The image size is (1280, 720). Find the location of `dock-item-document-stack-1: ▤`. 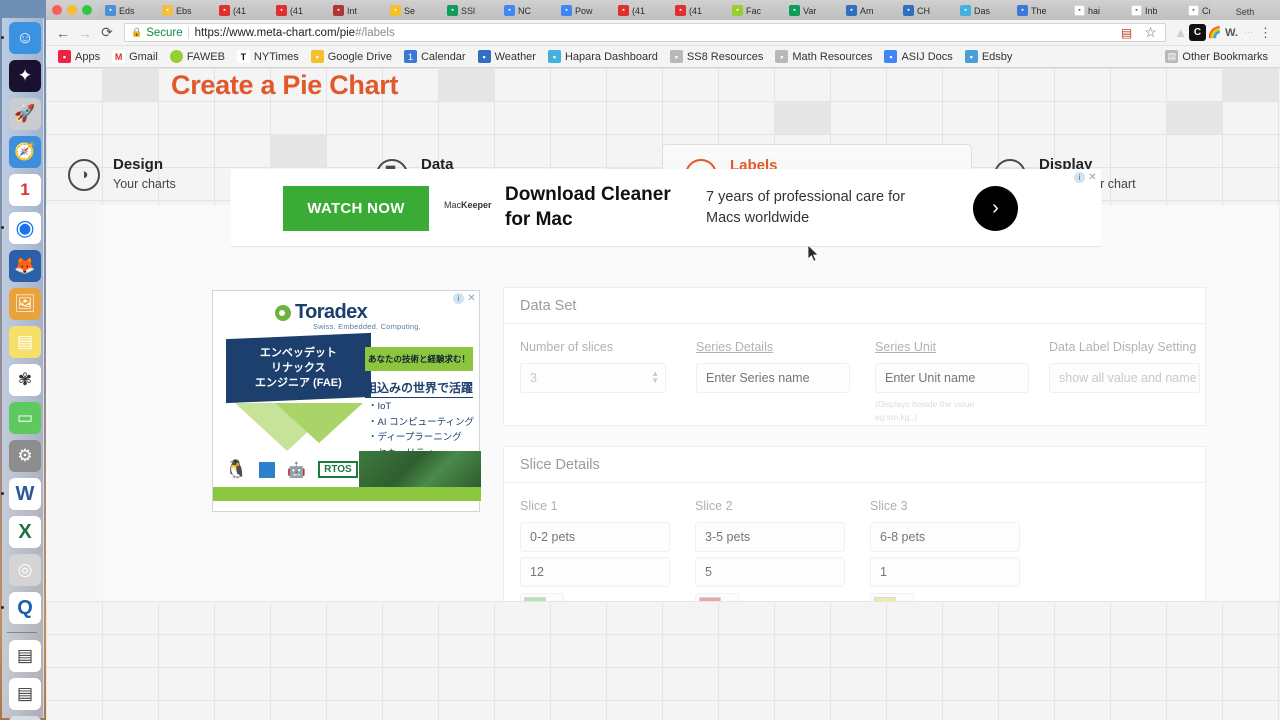

dock-item-document-stack-1: ▤ is located at coordinates (25, 656).